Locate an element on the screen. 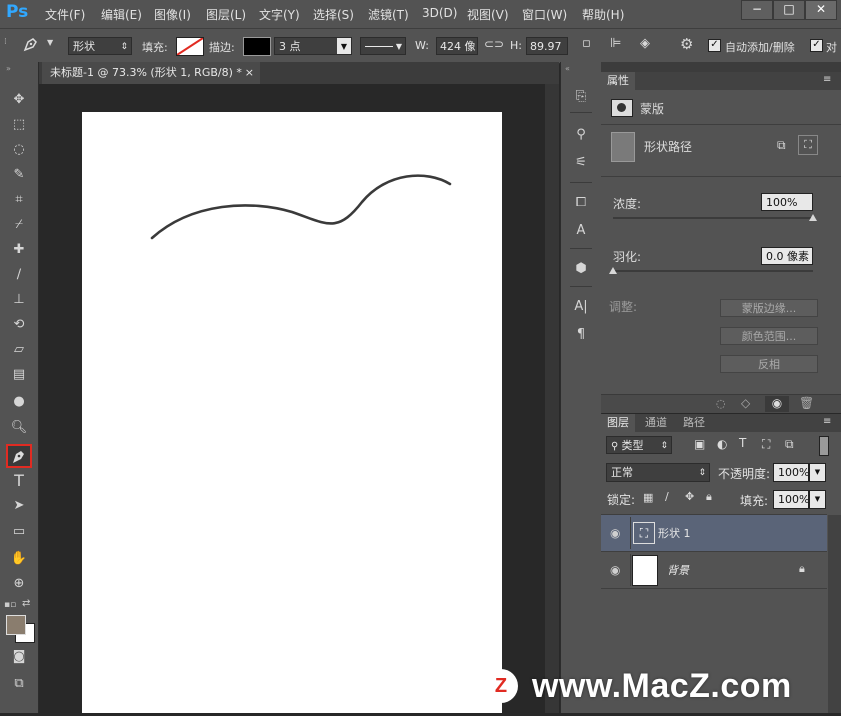 The width and height of the screenshot is (841, 716). filter-type-icon: T is located at coordinates (742, 443).